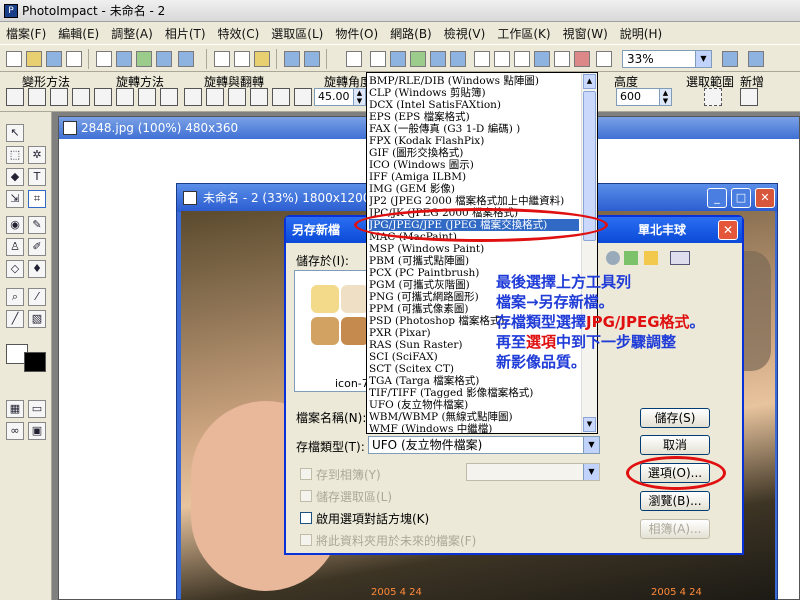 This screenshot has height=600, width=800. Describe the element at coordinates (169, 97) in the screenshot. I see `rotate-crop-icon` at that location.